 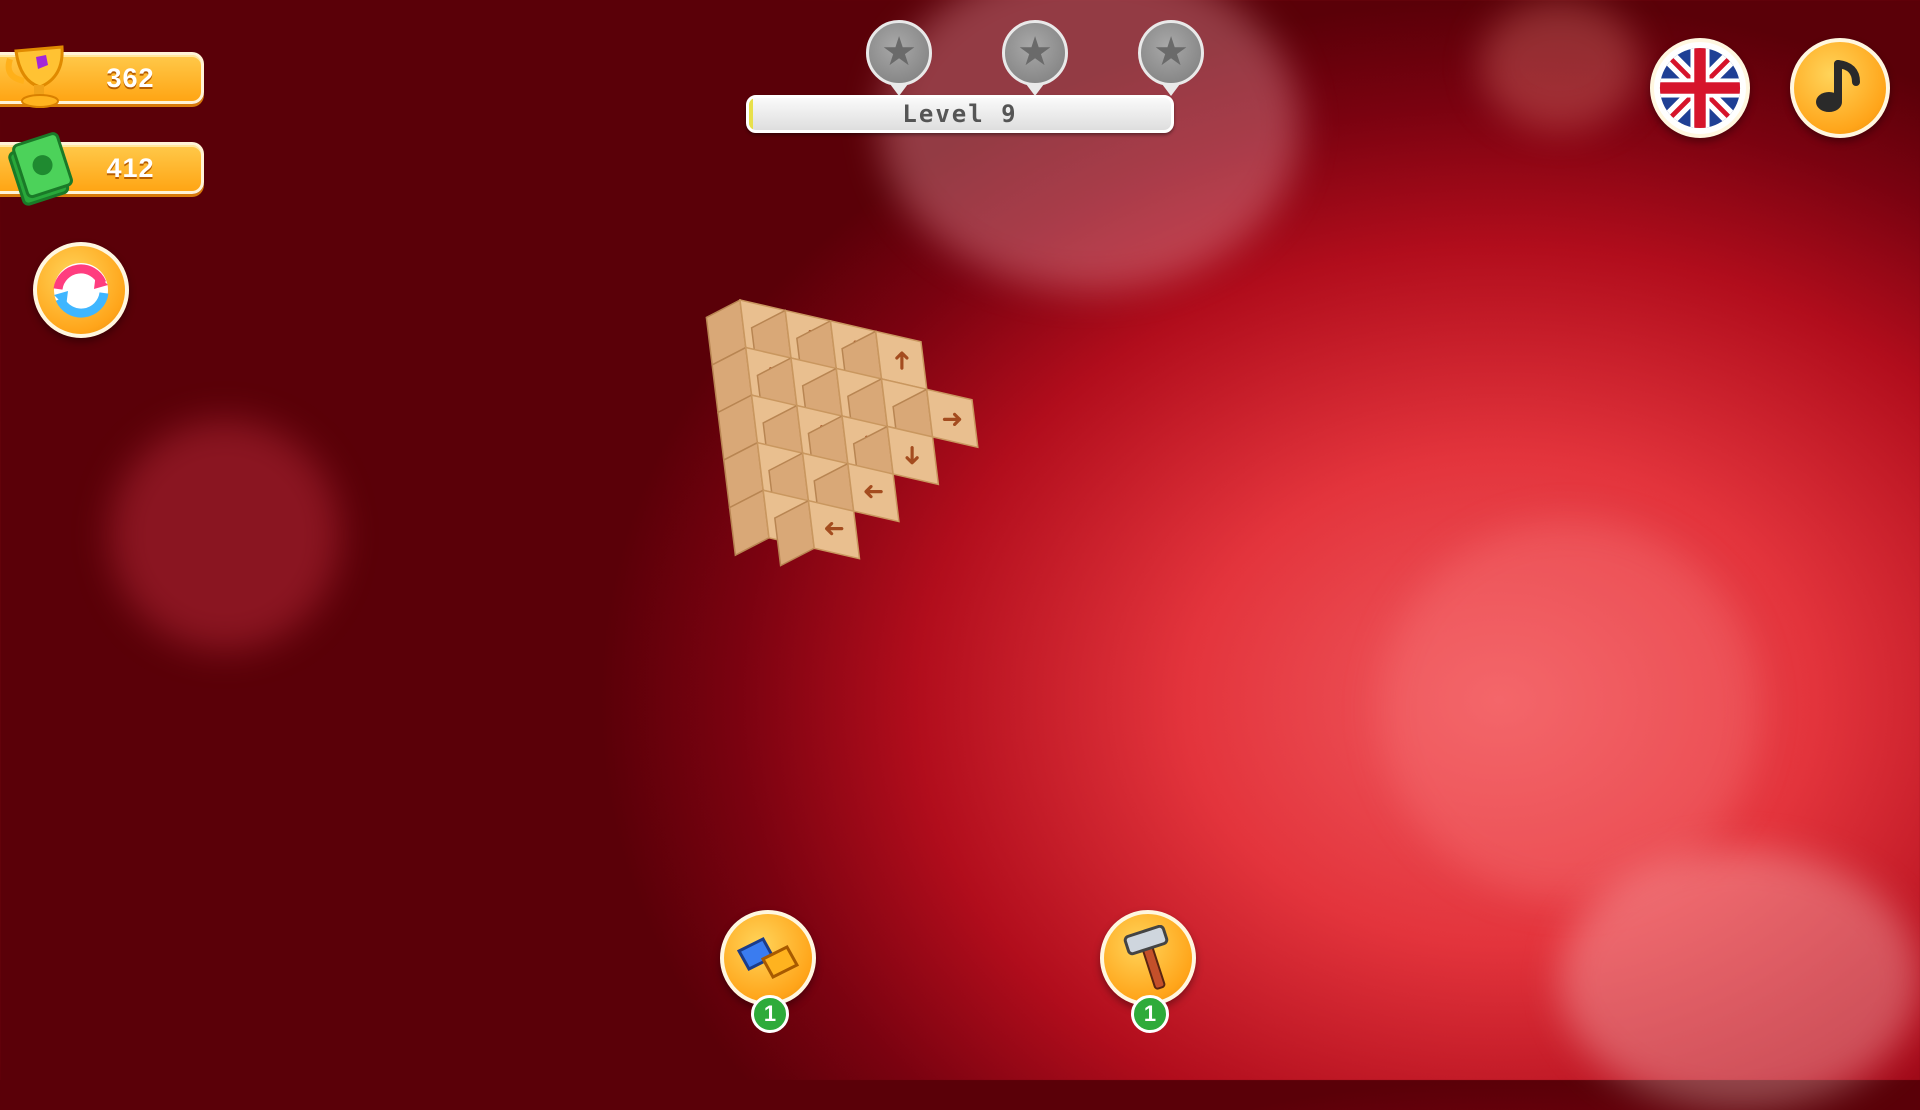 What do you see at coordinates (130, 167) in the screenshot?
I see `cash-count: 412` at bounding box center [130, 167].